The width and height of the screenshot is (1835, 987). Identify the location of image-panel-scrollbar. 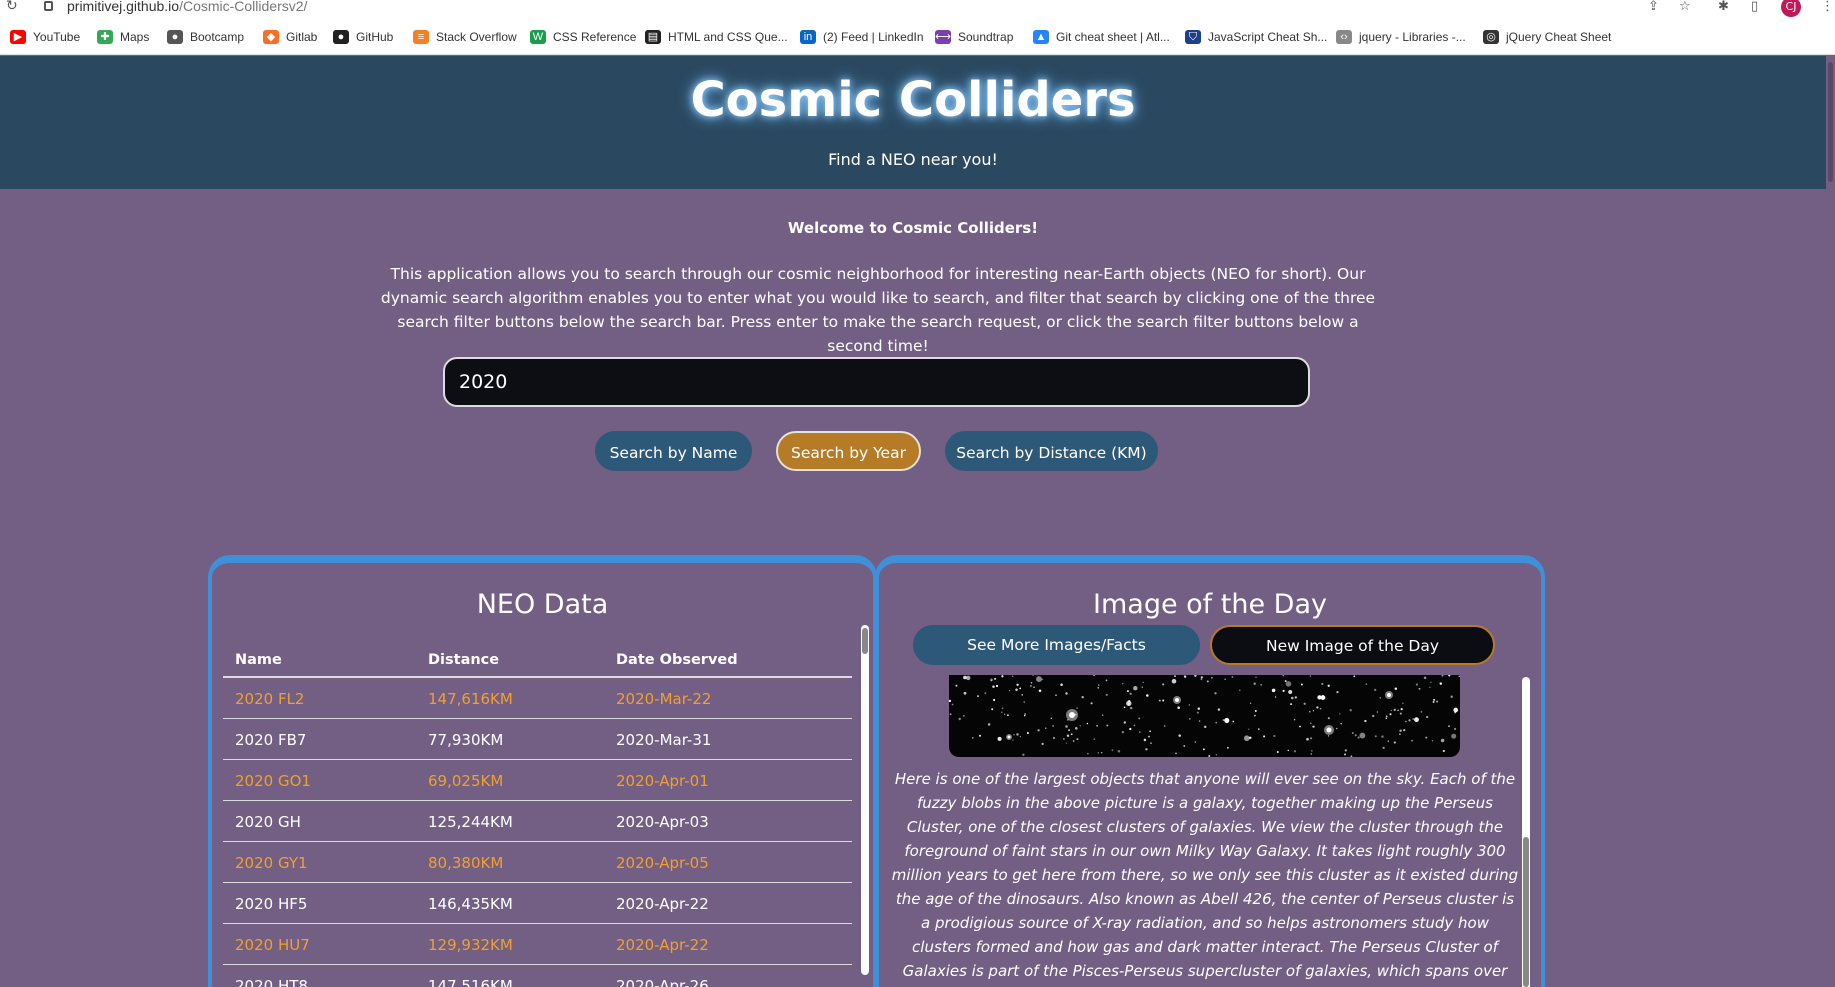
(1526, 832).